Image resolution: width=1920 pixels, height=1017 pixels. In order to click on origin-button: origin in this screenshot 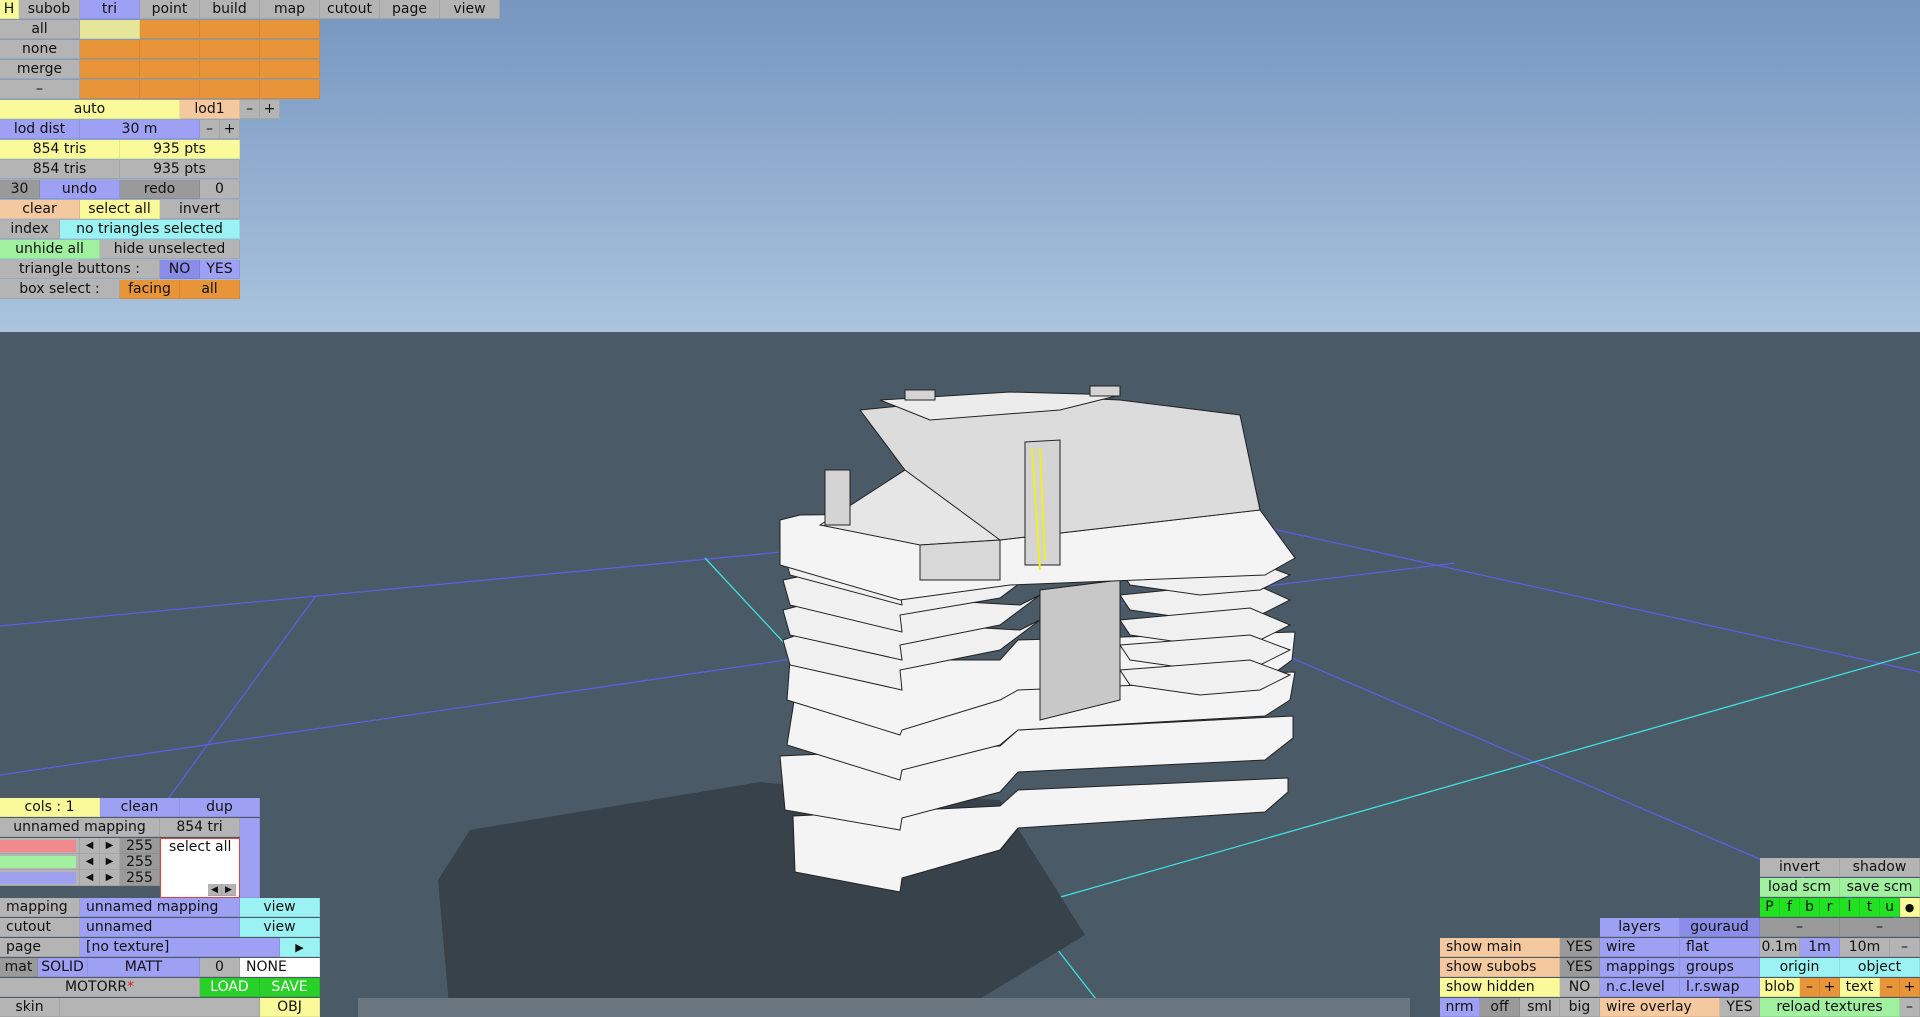, I will do `click(1800, 967)`.